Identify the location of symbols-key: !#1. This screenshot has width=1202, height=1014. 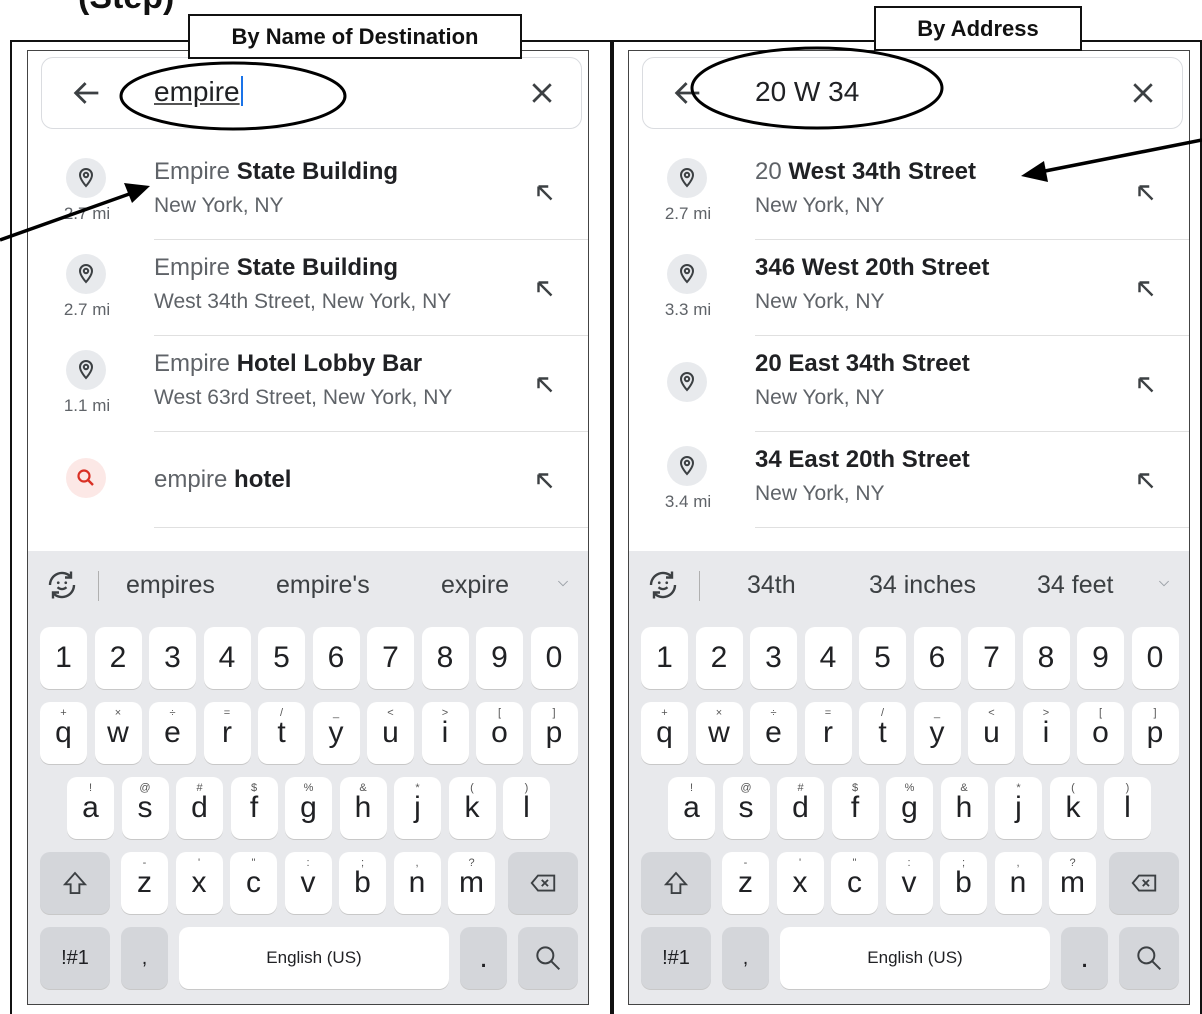
(676, 958).